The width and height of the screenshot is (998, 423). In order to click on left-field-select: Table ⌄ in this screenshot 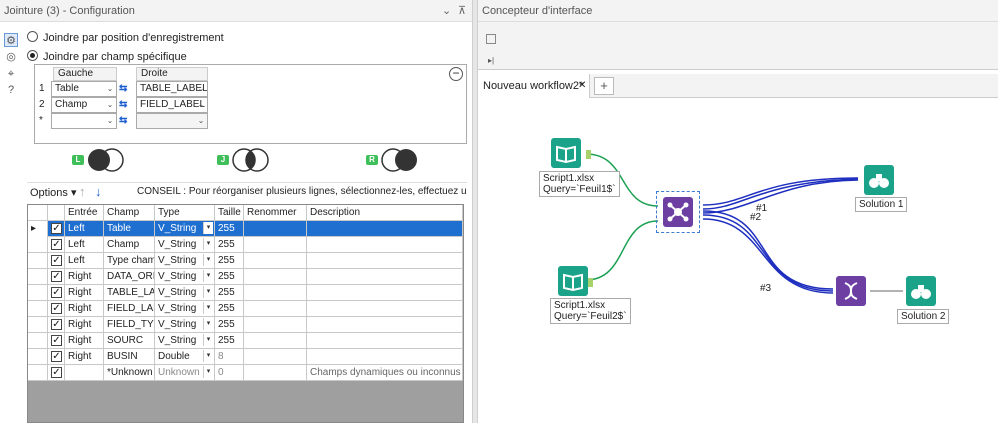, I will do `click(84, 89)`.